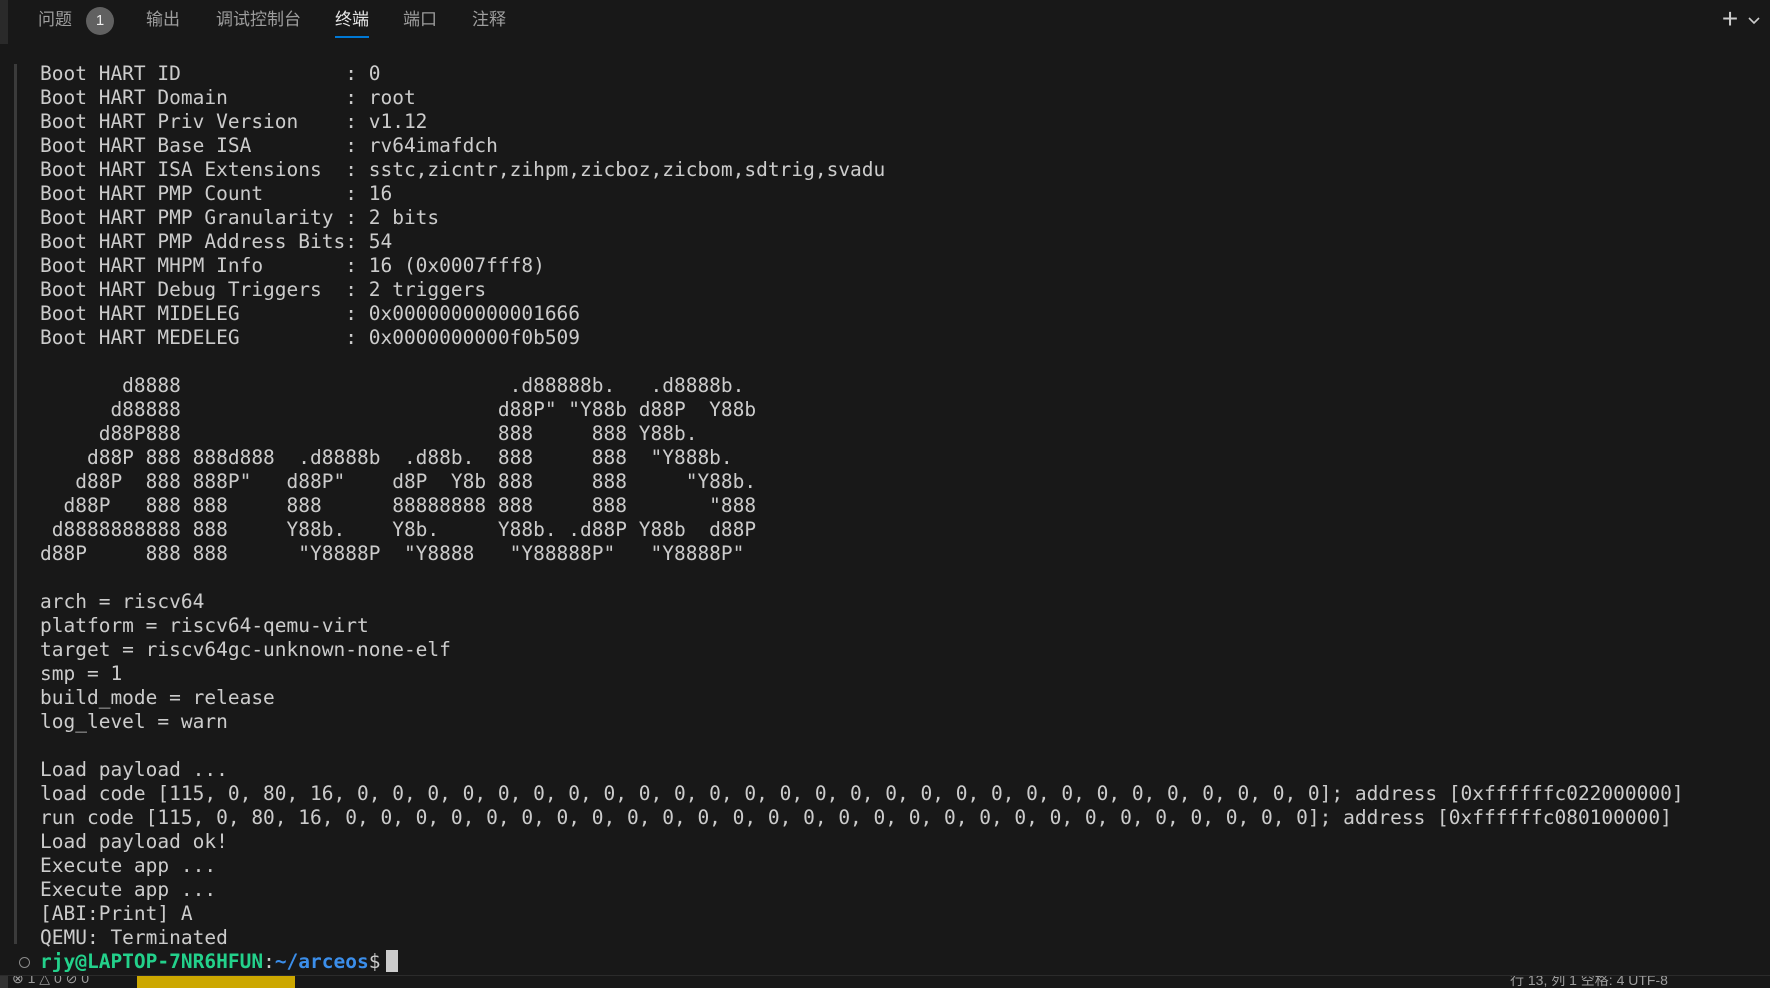  I want to click on status-bar: ⊗ 1 △ 0 ⊘ 0 行 13, 列 1 空格: 4 UTF-8, so click(885, 981).